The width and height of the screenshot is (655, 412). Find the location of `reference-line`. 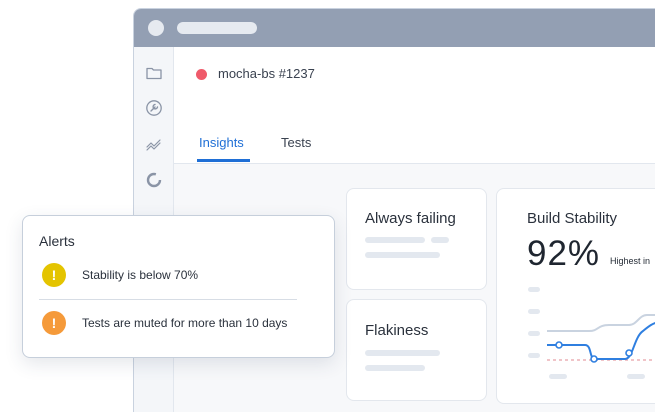

reference-line is located at coordinates (601, 323).